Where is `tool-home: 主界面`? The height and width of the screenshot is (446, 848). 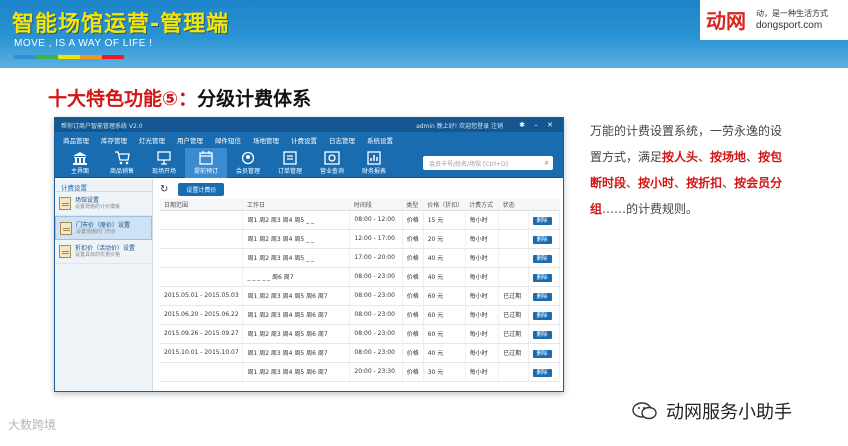 tool-home: 主界面 is located at coordinates (80, 163).